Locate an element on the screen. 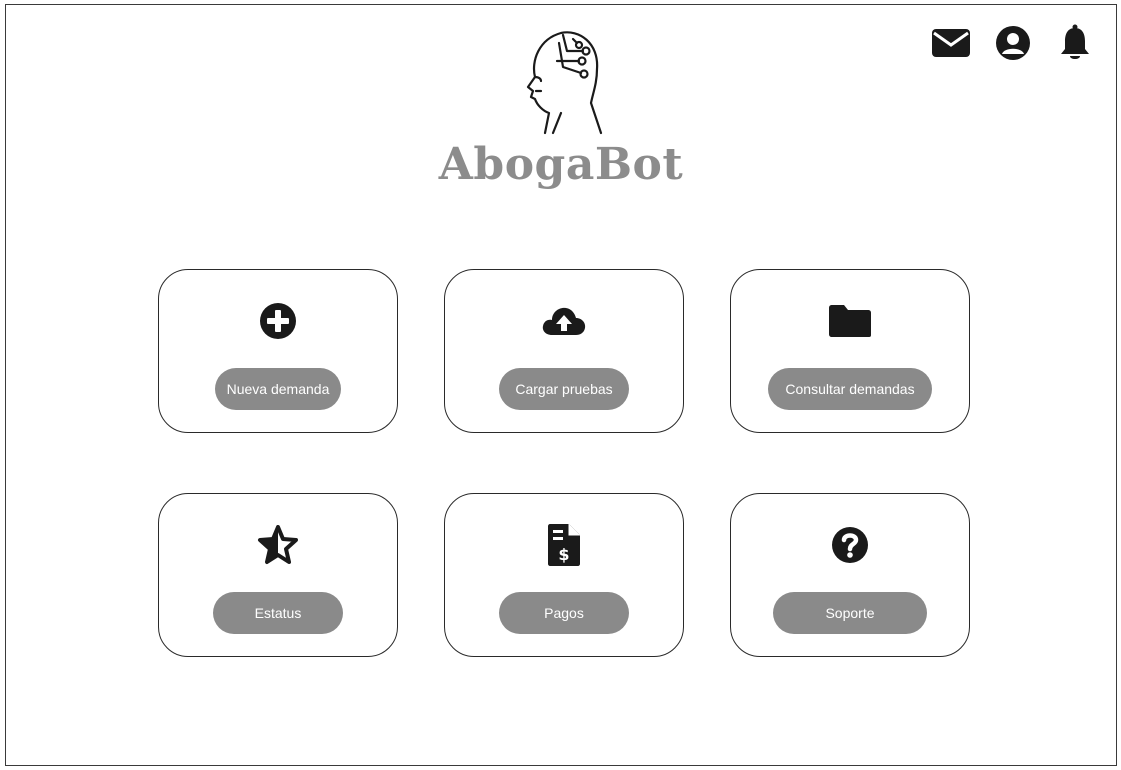  brand-name: AbogaBot is located at coordinates (561, 164).